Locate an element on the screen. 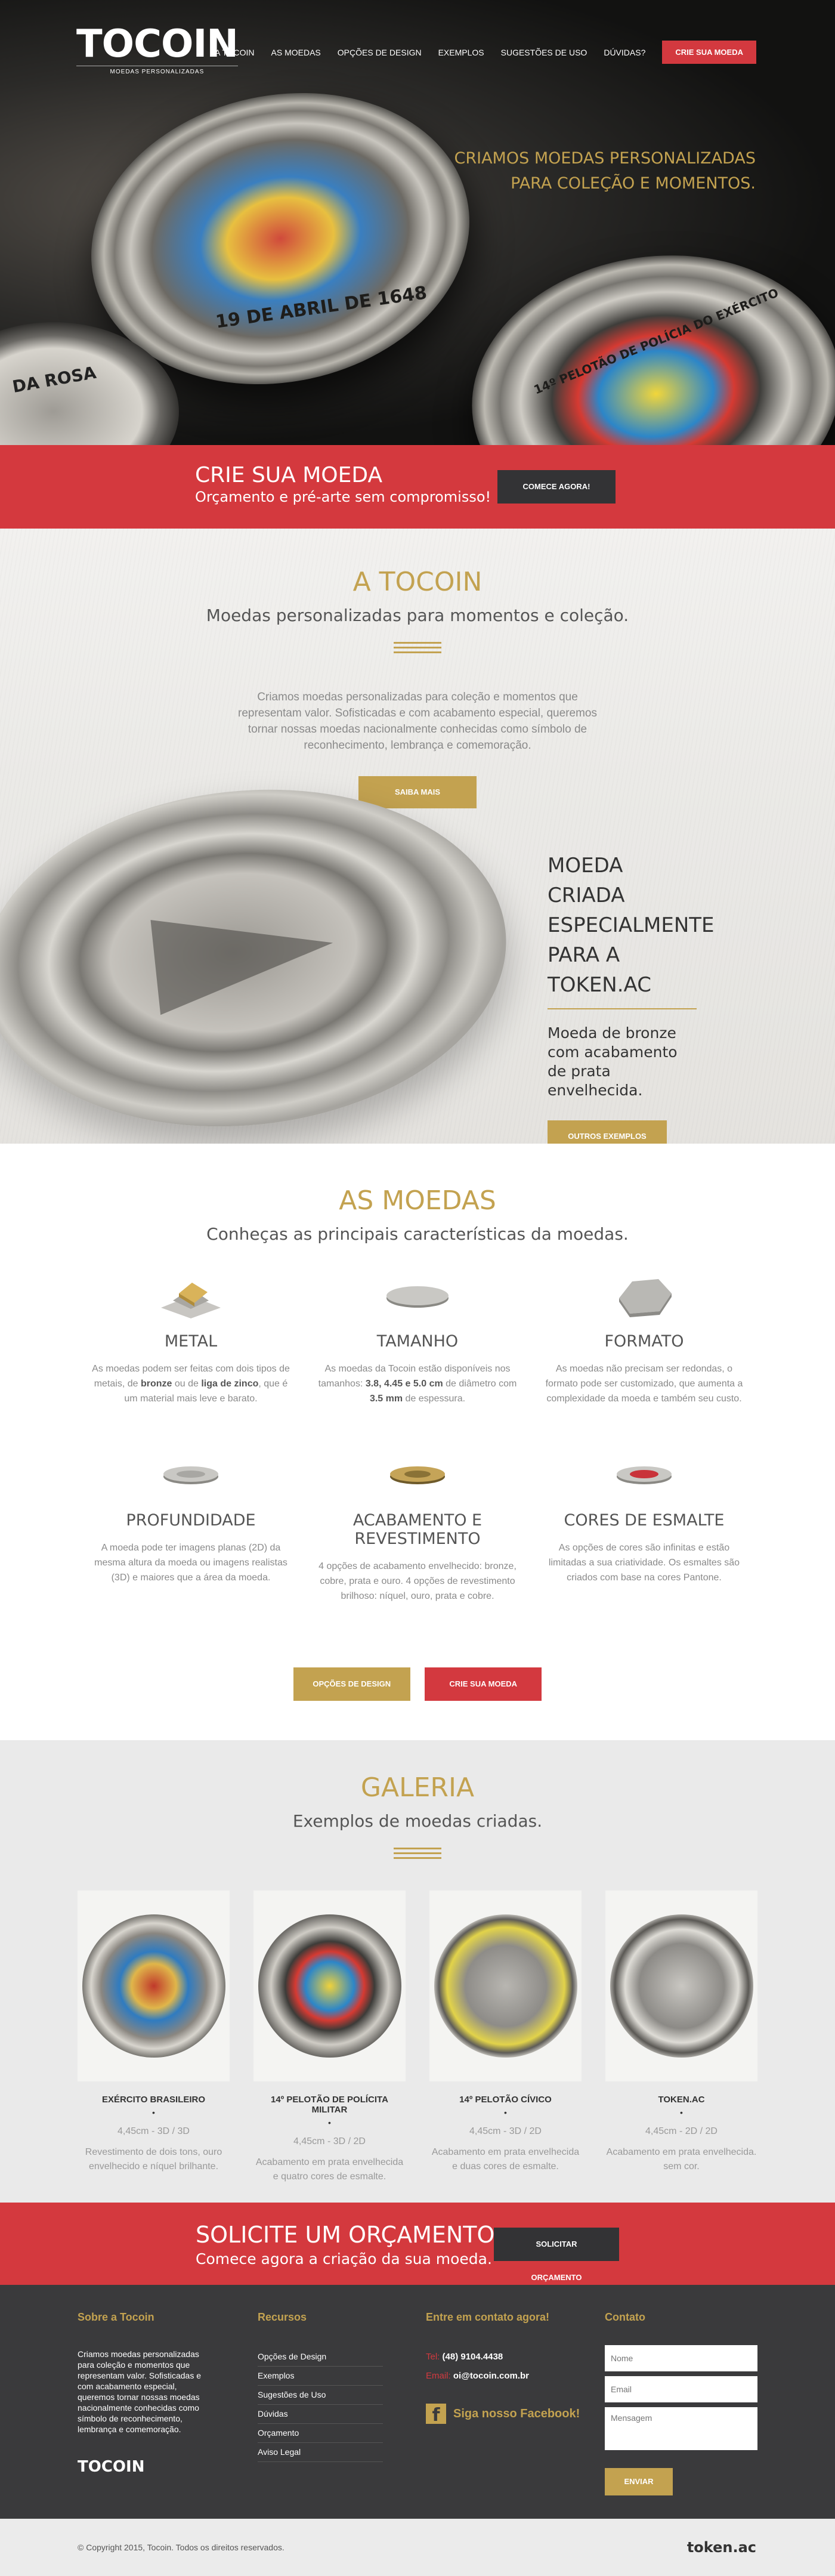 This screenshot has width=835, height=2576. footer-link-opcoes-de-design: Opções de Design is located at coordinates (320, 2357).